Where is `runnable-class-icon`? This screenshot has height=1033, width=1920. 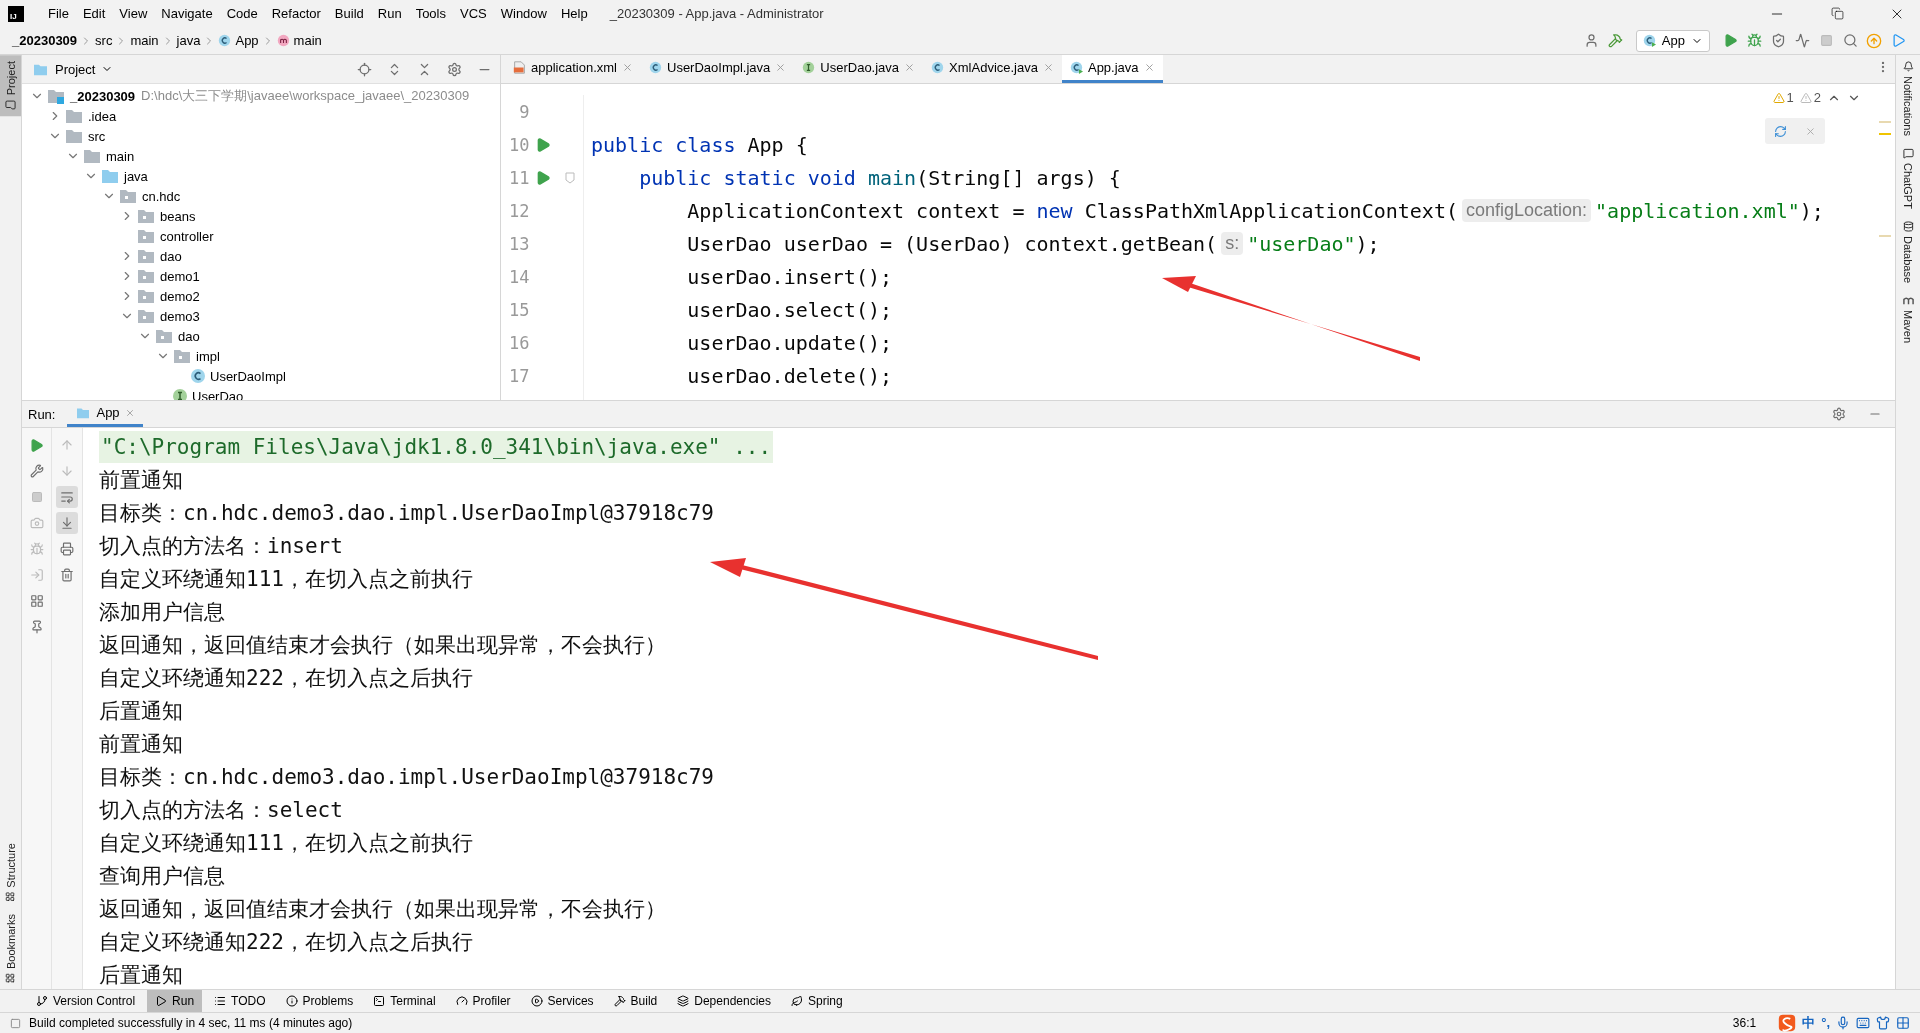 runnable-class-icon is located at coordinates (1076, 67).